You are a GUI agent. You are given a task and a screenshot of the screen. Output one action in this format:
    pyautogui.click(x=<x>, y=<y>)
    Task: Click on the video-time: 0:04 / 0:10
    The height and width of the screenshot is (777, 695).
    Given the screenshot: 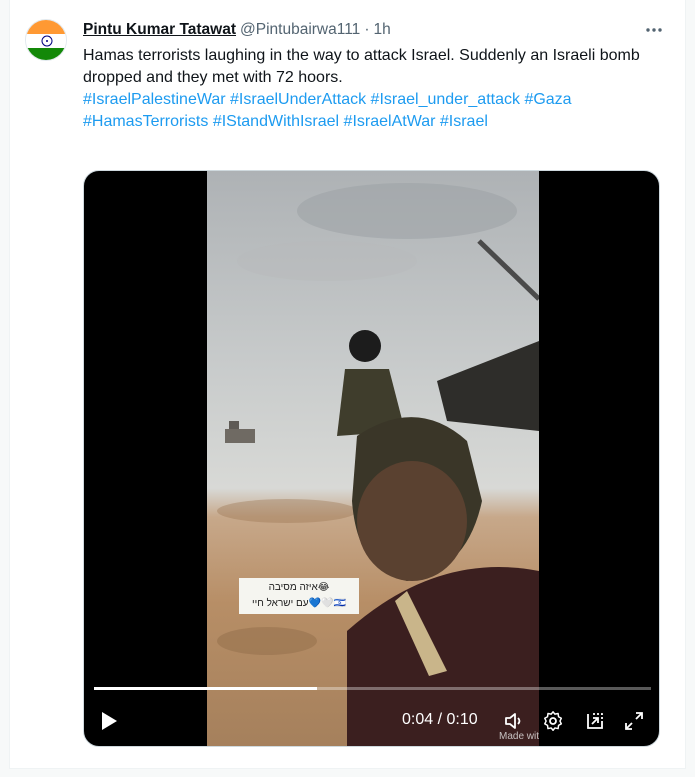 What is the action you would take?
    pyautogui.click(x=440, y=720)
    